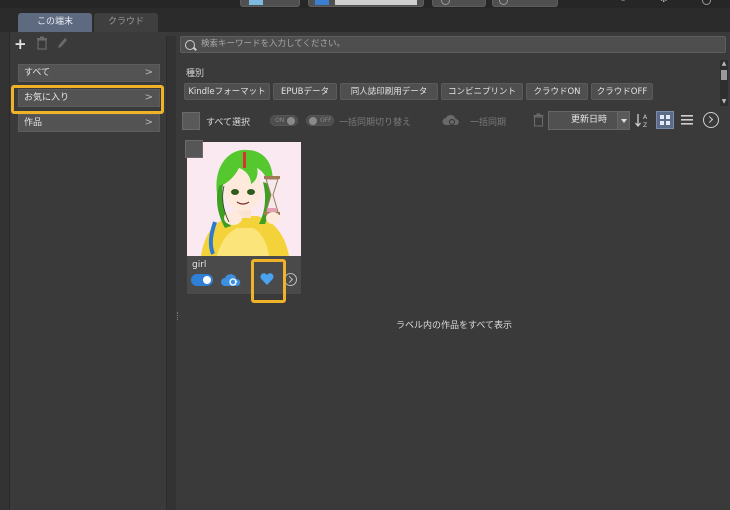  I want to click on sidebar-item-label: すべて, so click(37, 73).